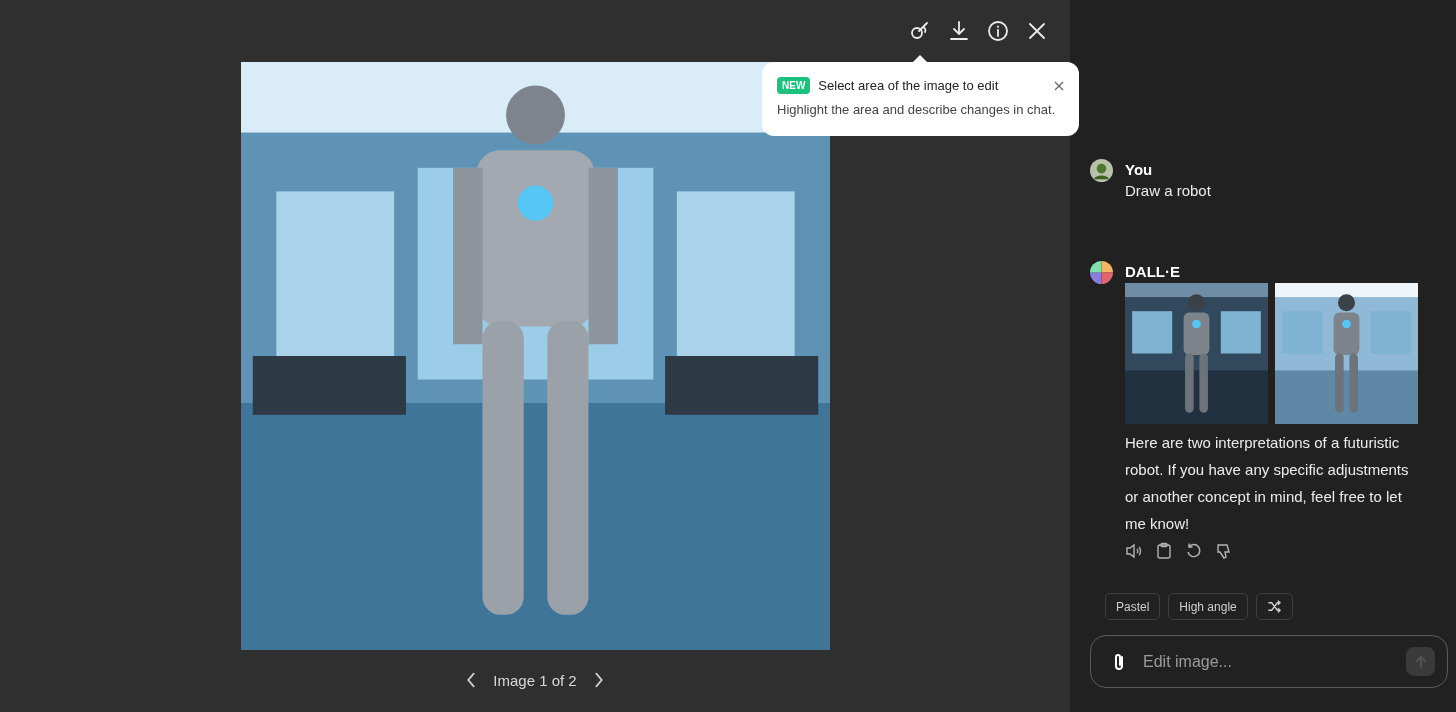 Image resolution: width=1456 pixels, height=712 pixels. I want to click on suggestion-chip: Pastel, so click(1133, 606).